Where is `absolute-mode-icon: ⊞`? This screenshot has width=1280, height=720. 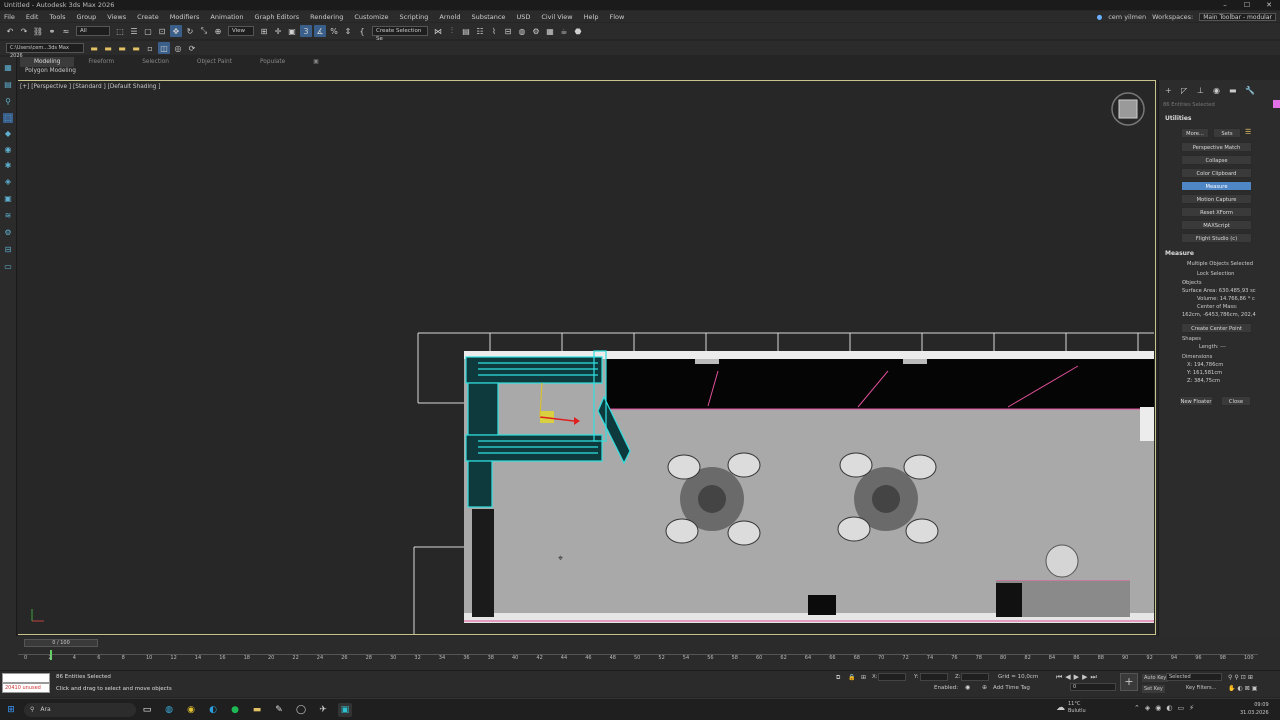 absolute-mode-icon: ⊞ is located at coordinates (863, 677).